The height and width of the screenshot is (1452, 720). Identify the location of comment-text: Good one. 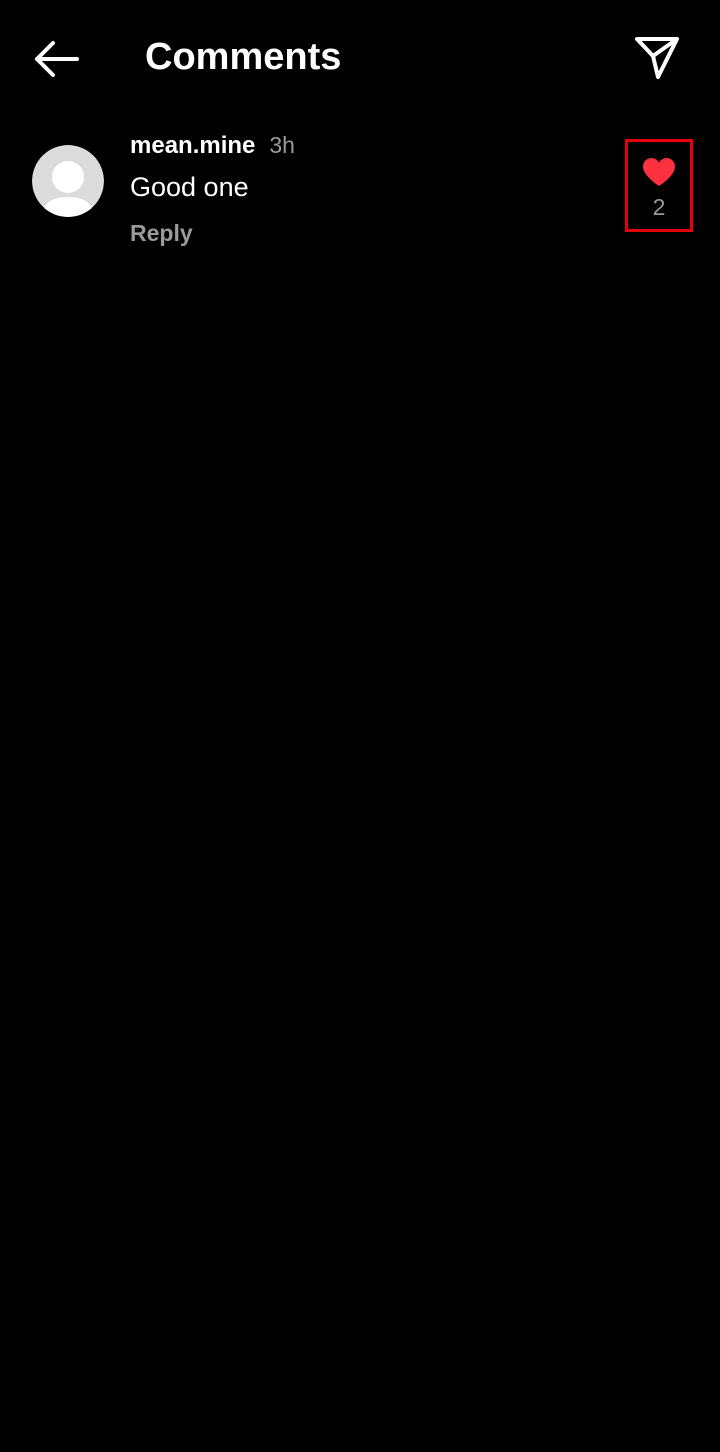
(189, 187).